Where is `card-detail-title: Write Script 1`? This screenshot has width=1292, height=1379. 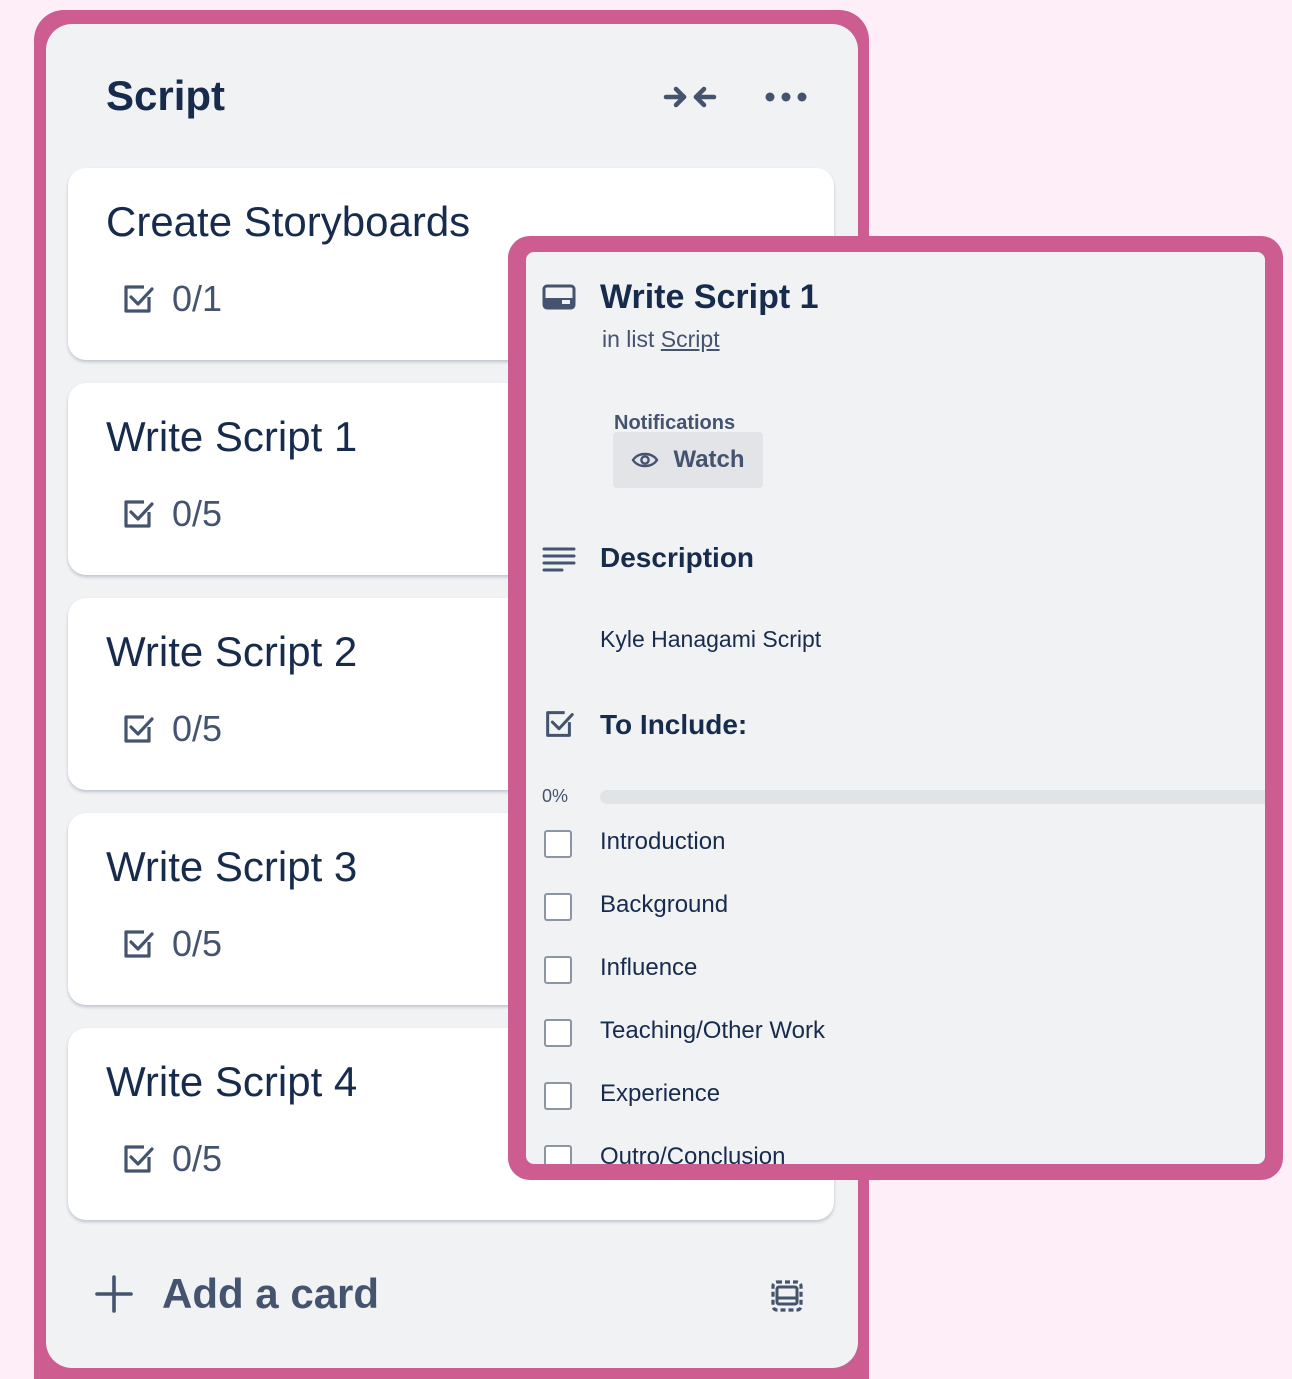 card-detail-title: Write Script 1 is located at coordinates (709, 297).